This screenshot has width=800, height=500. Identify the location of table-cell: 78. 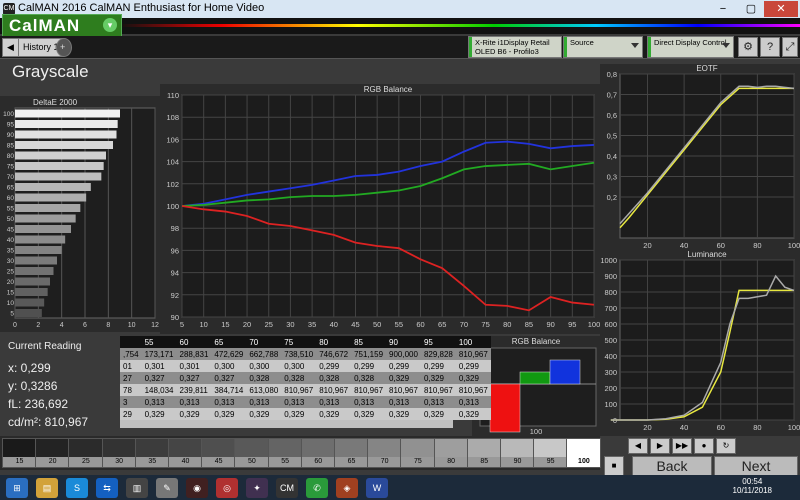
(131, 390).